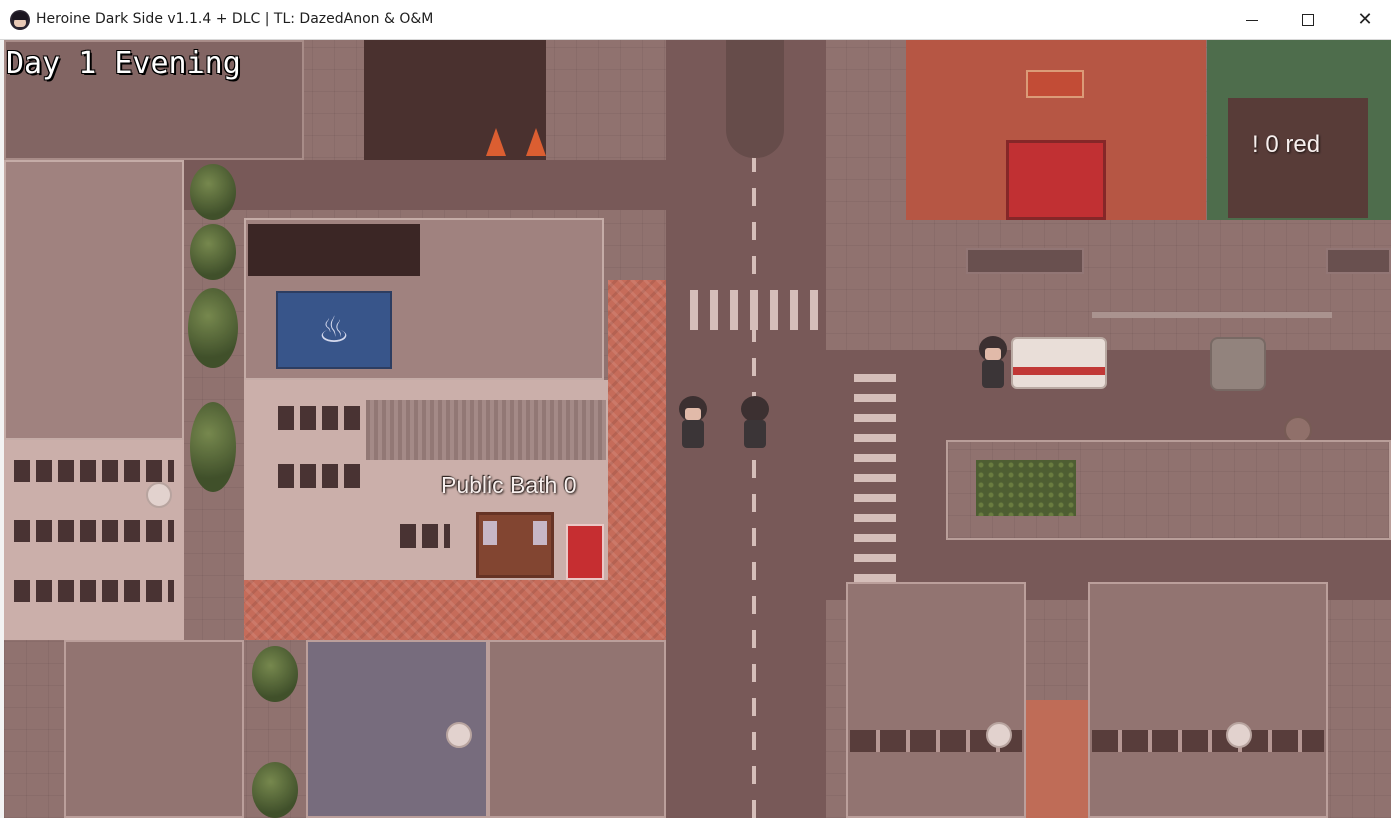  Describe the element at coordinates (577, 729) in the screenshot. I see `house-brown` at that location.